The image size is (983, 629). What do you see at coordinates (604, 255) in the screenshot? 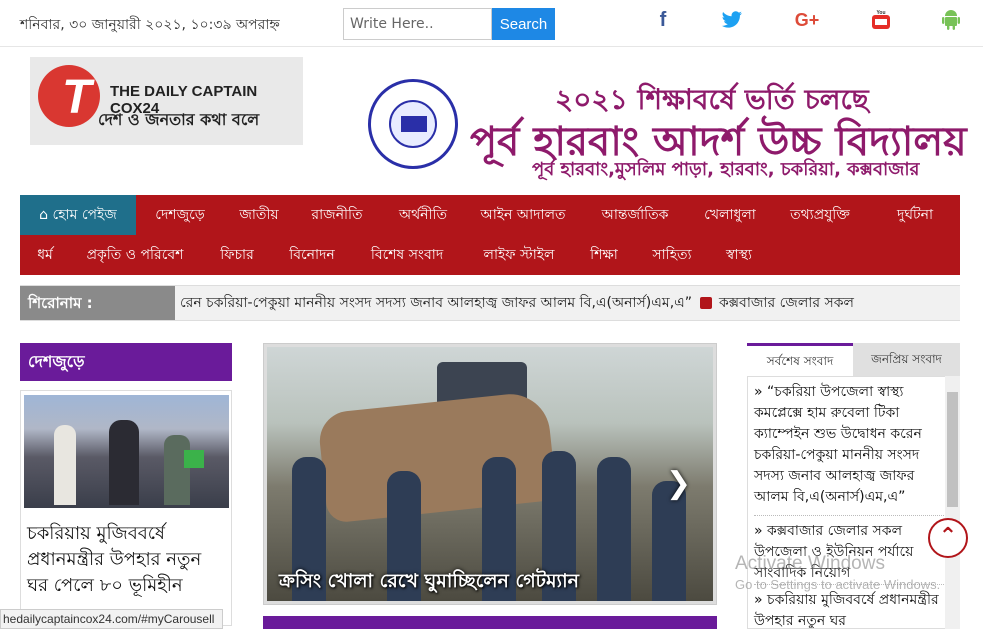
I see `nav-item: শিক্ষা` at bounding box center [604, 255].